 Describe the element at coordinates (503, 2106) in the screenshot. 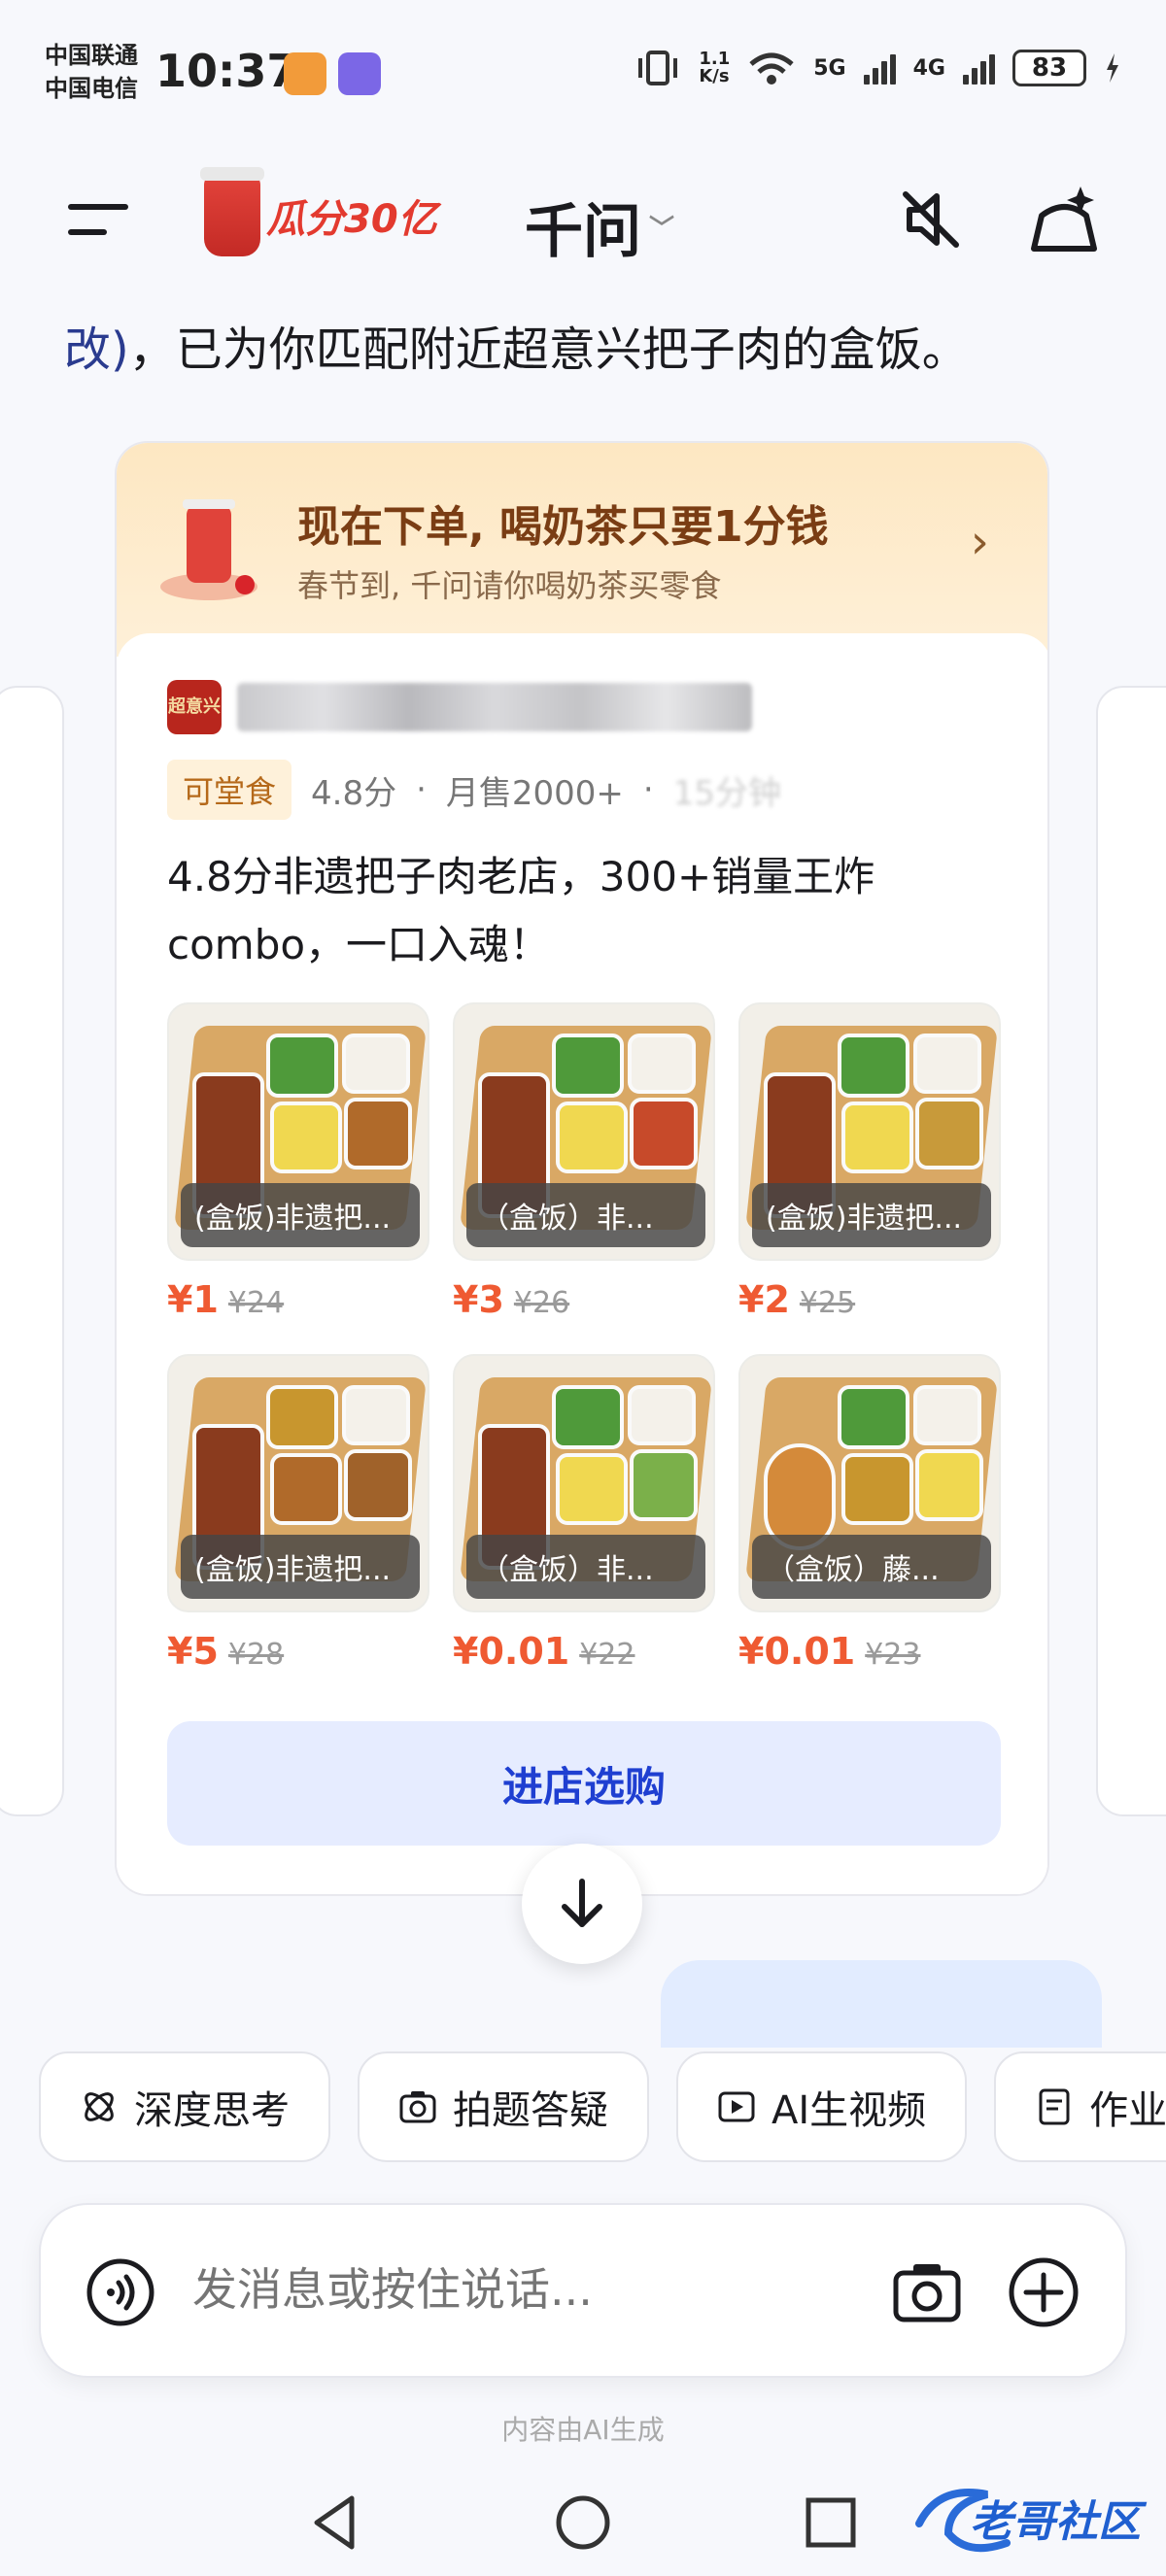

I see `chip-photo-question: 拍题答疑` at that location.